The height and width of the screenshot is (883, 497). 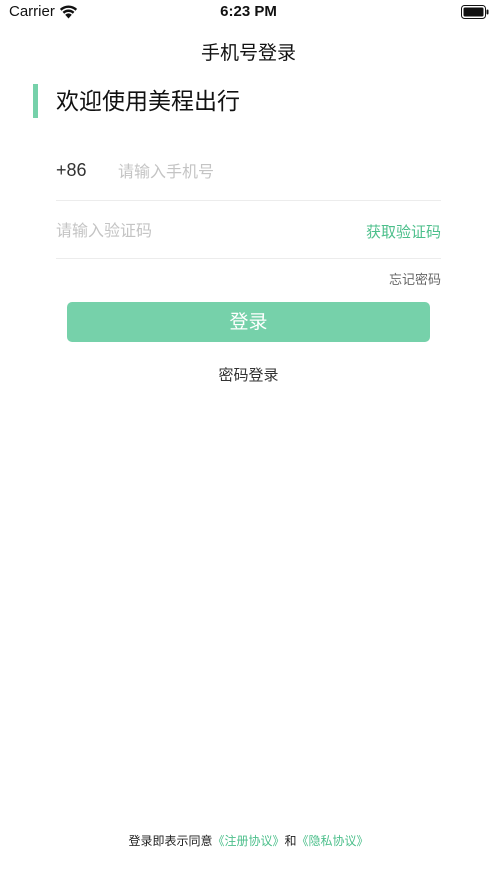 What do you see at coordinates (415, 278) in the screenshot?
I see `forgot-password-link: 忘记密码` at bounding box center [415, 278].